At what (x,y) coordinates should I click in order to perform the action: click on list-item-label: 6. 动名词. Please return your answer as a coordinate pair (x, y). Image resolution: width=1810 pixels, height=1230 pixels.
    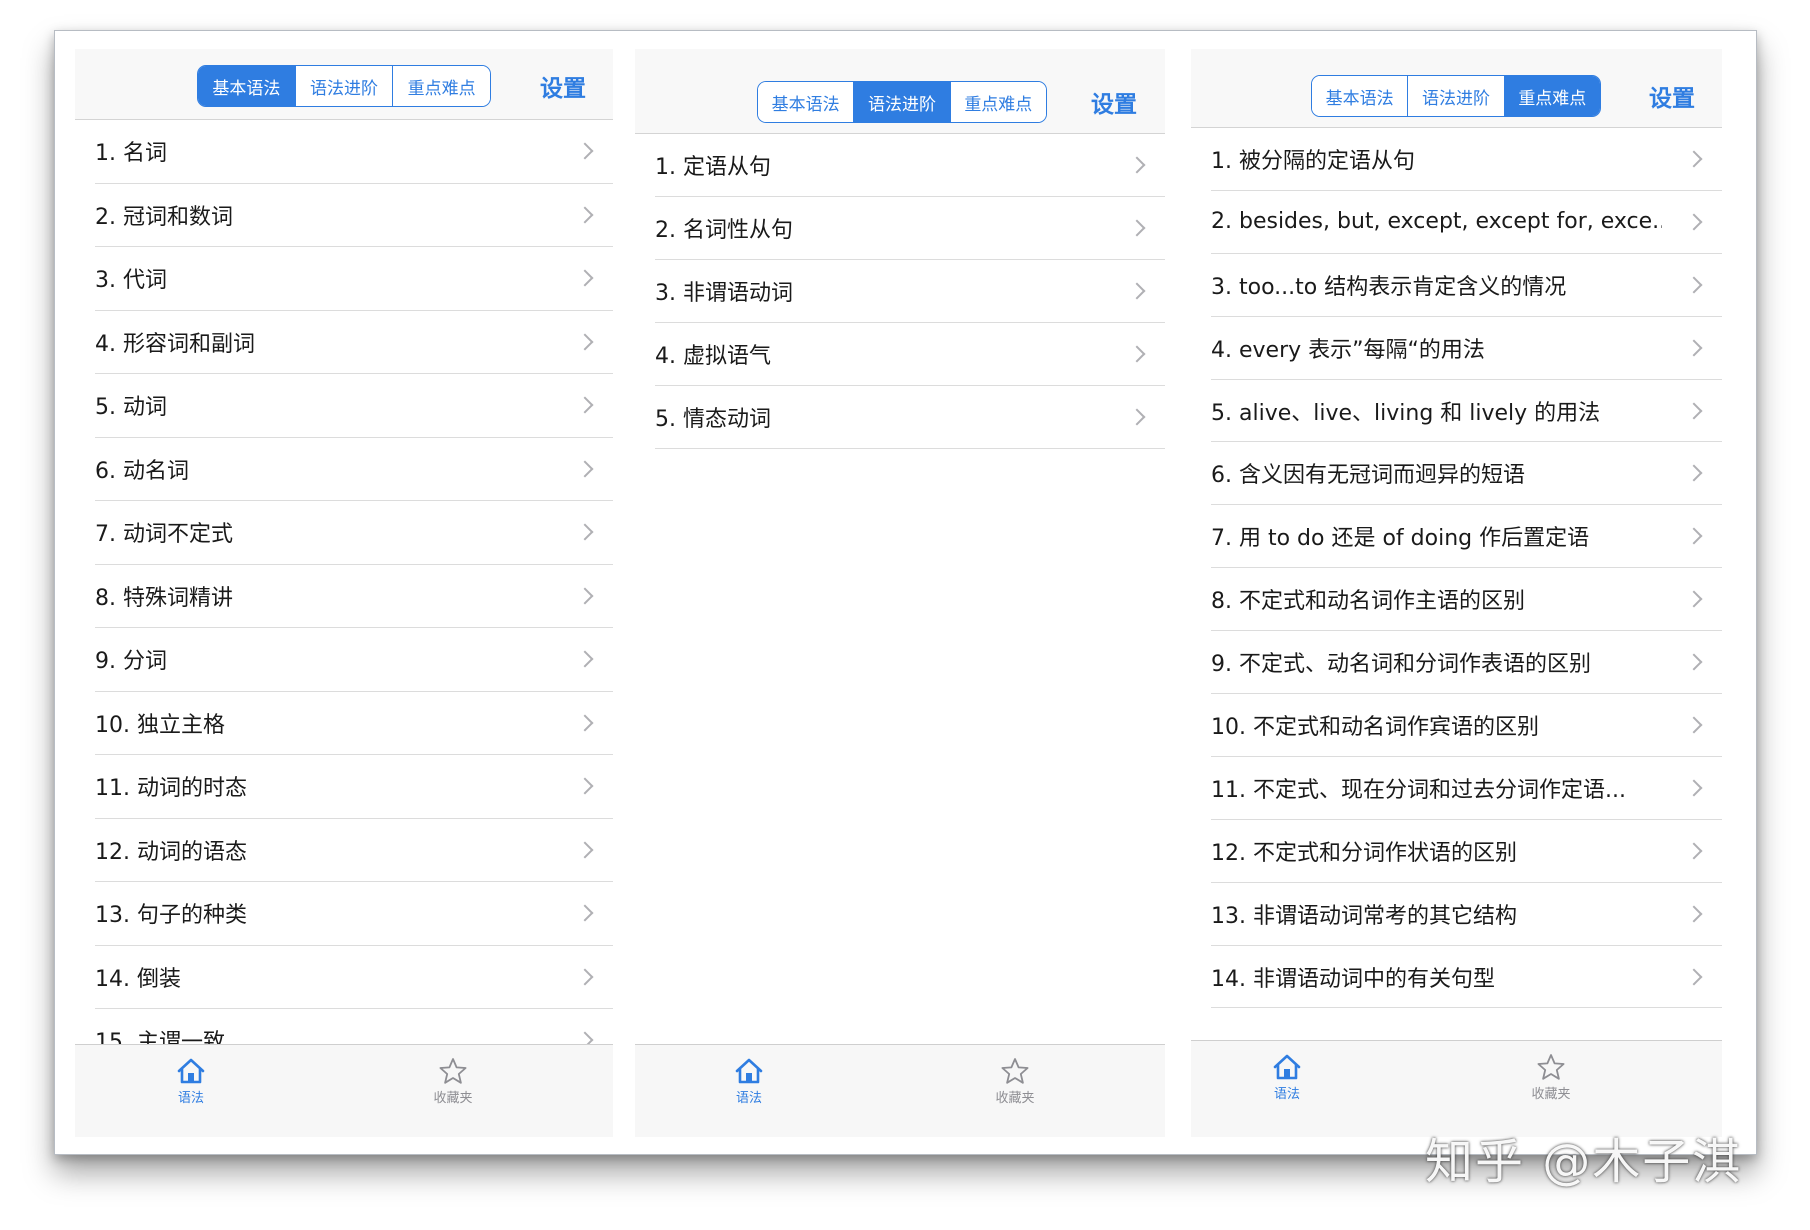
    Looking at the image, I should click on (142, 471).